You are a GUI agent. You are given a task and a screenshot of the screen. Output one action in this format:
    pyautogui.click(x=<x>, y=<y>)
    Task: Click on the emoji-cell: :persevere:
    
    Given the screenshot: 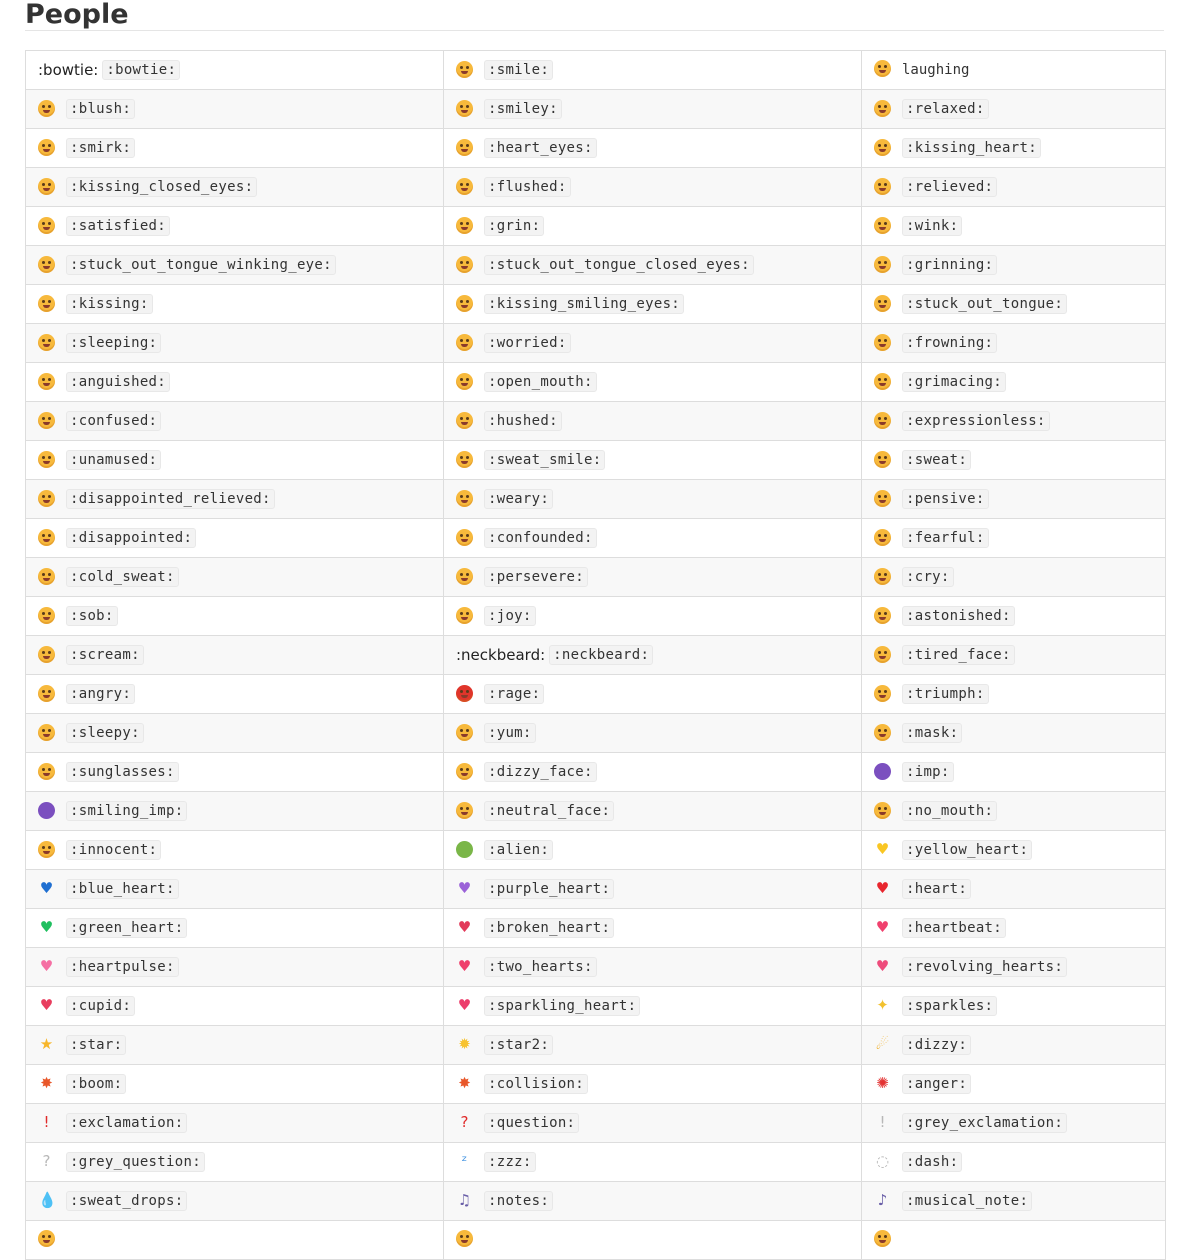 What is the action you would take?
    pyautogui.click(x=652, y=577)
    